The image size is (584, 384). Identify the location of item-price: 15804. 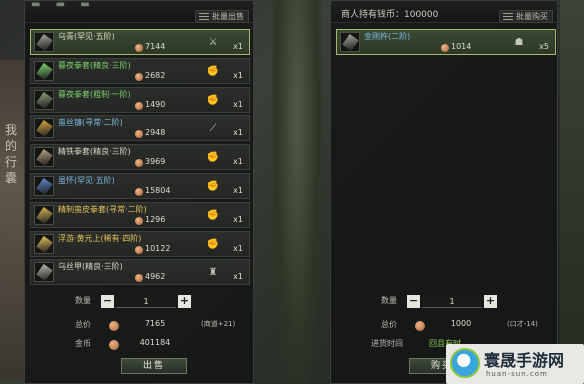
(158, 190).